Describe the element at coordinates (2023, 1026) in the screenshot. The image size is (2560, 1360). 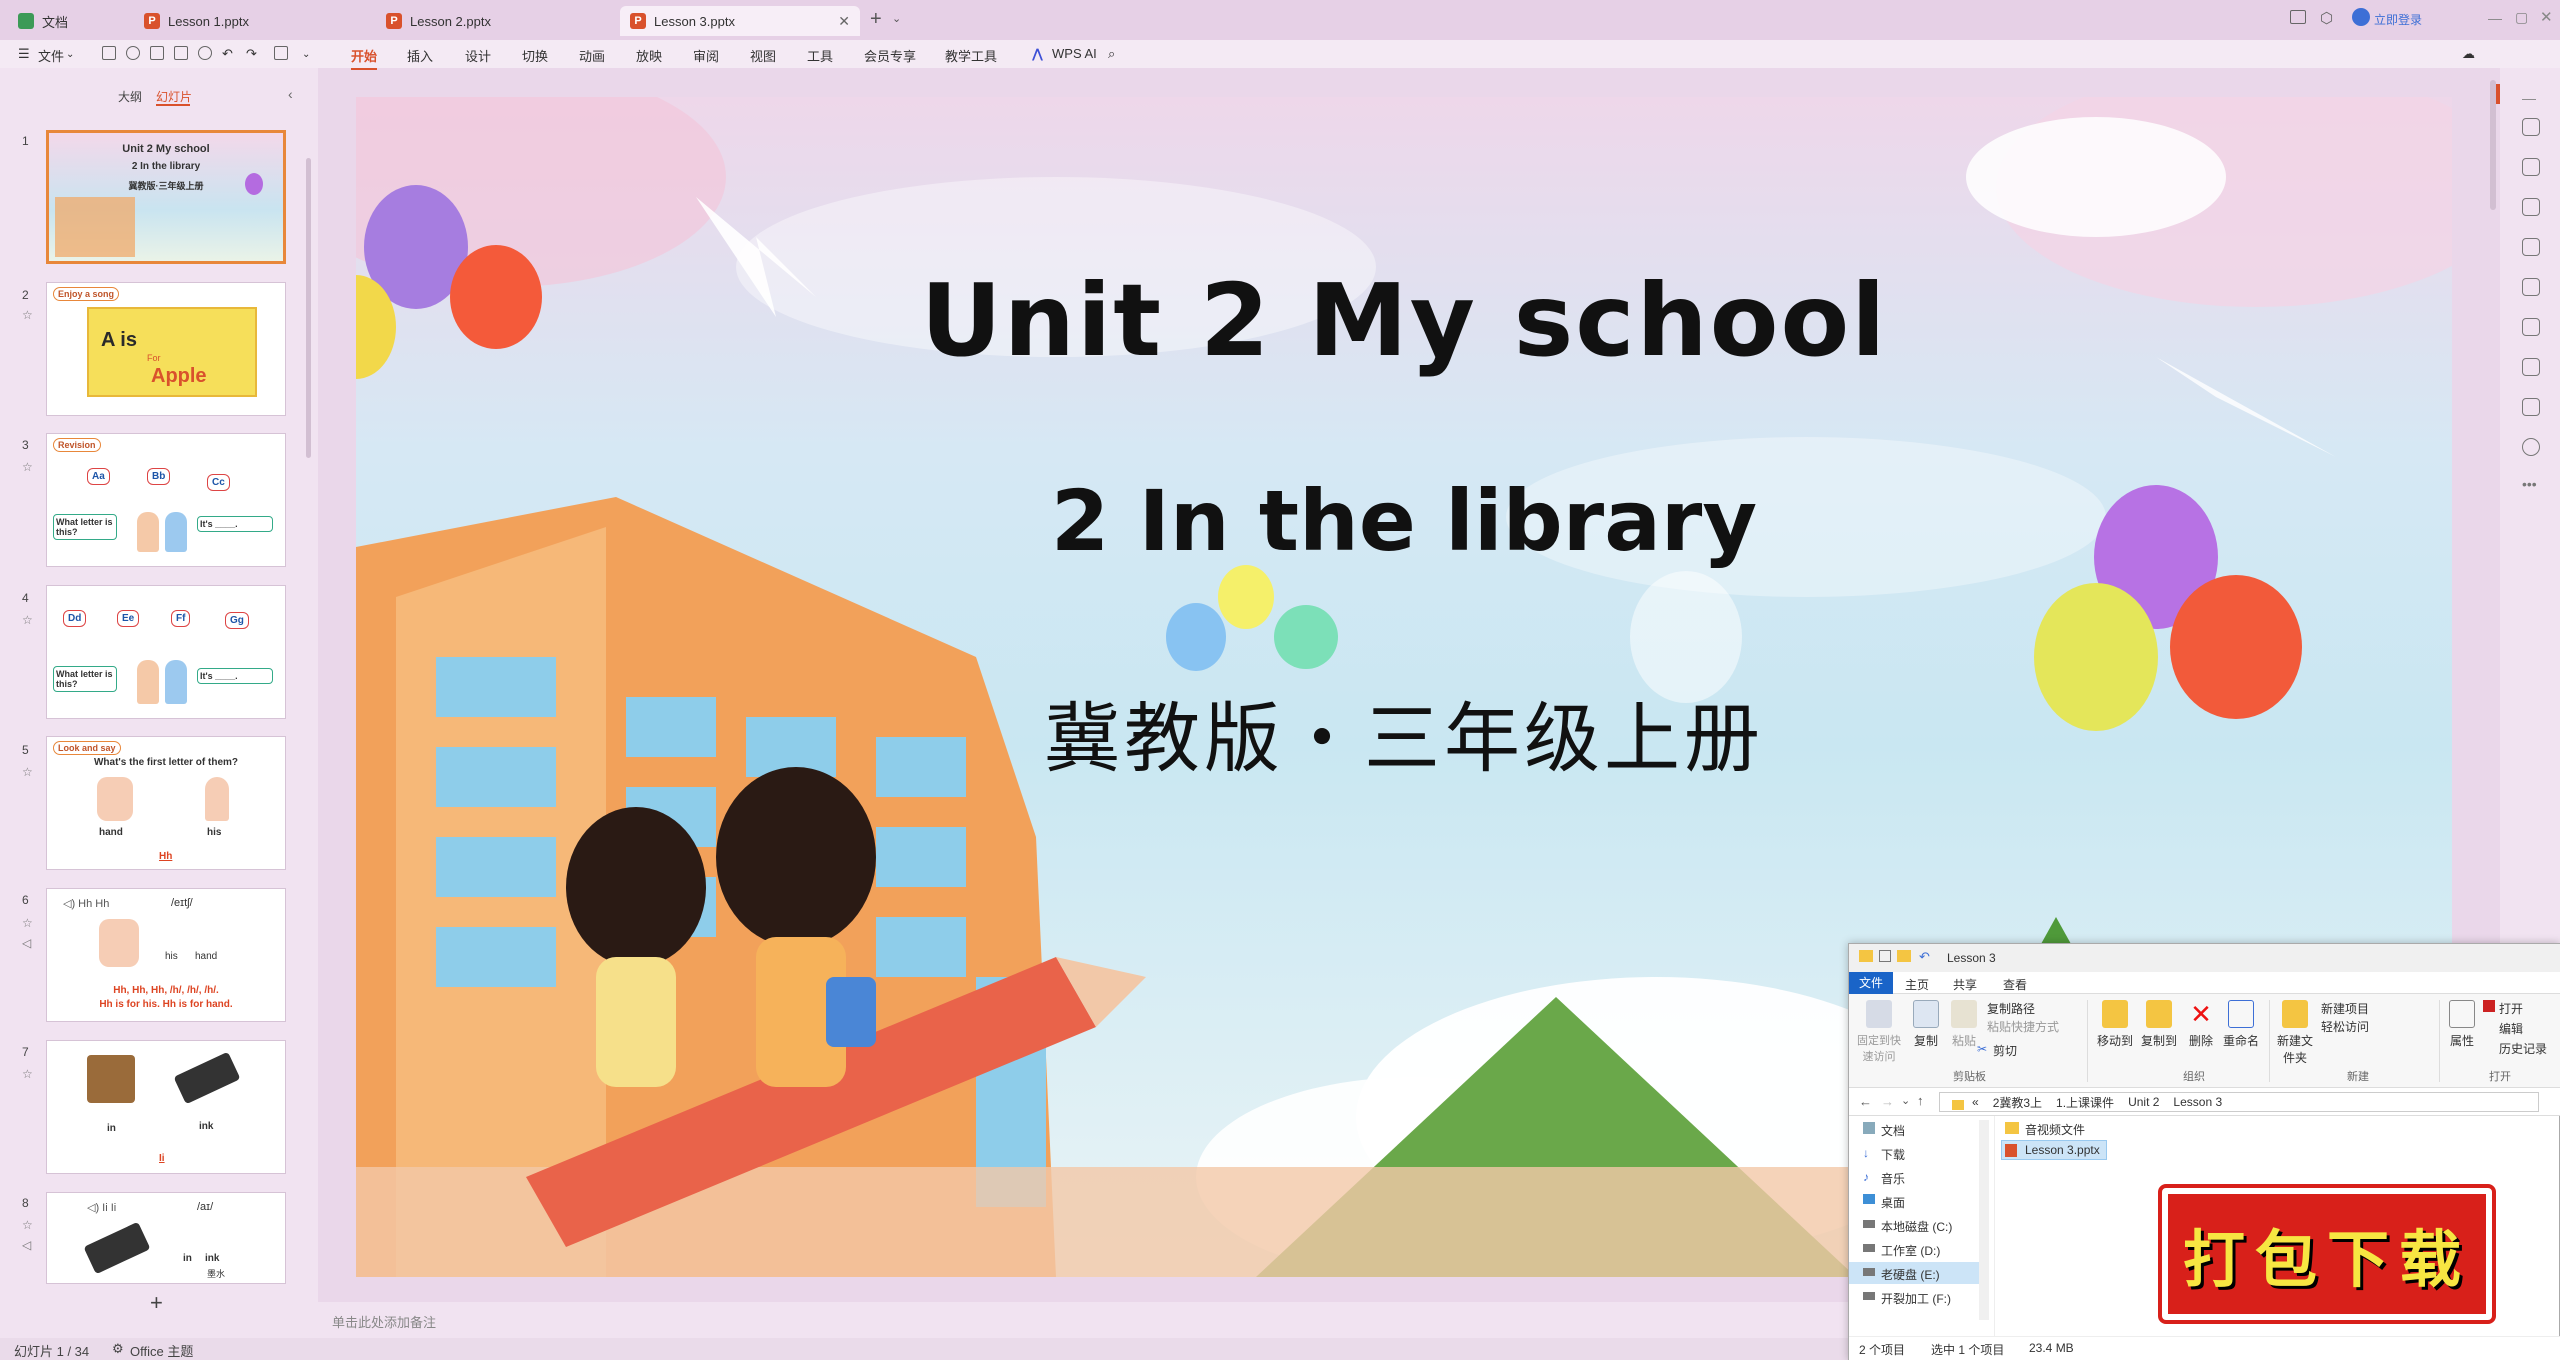
I see `paste-shortcut-button: 粘贴快捷方式` at that location.